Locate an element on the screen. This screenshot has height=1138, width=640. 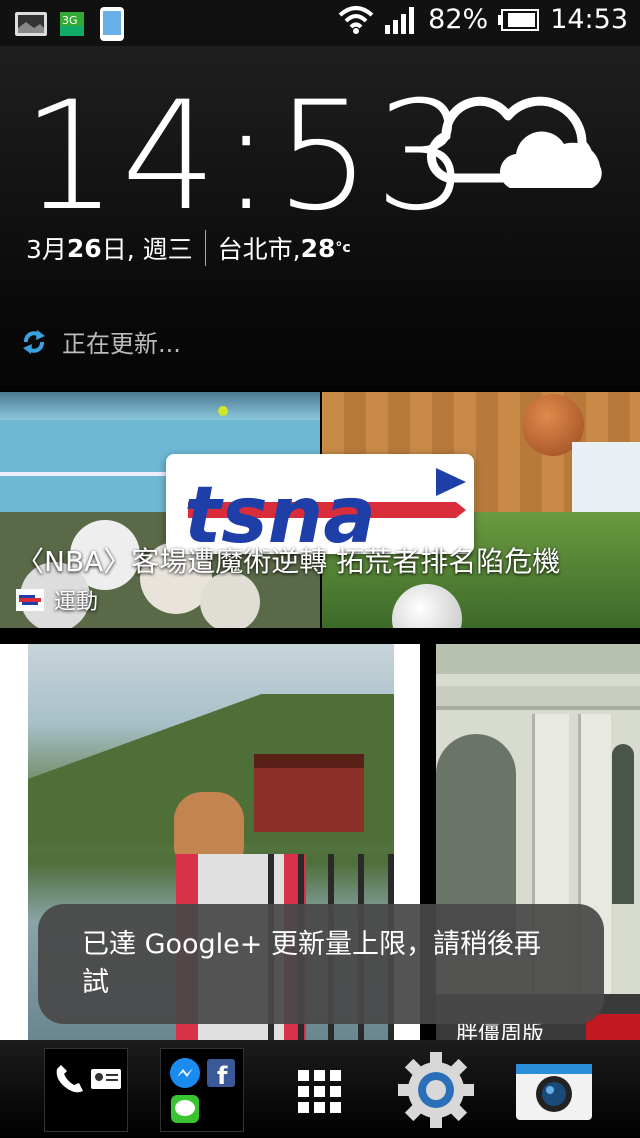
3g-data-icon: 3G is located at coordinates (72, 24).